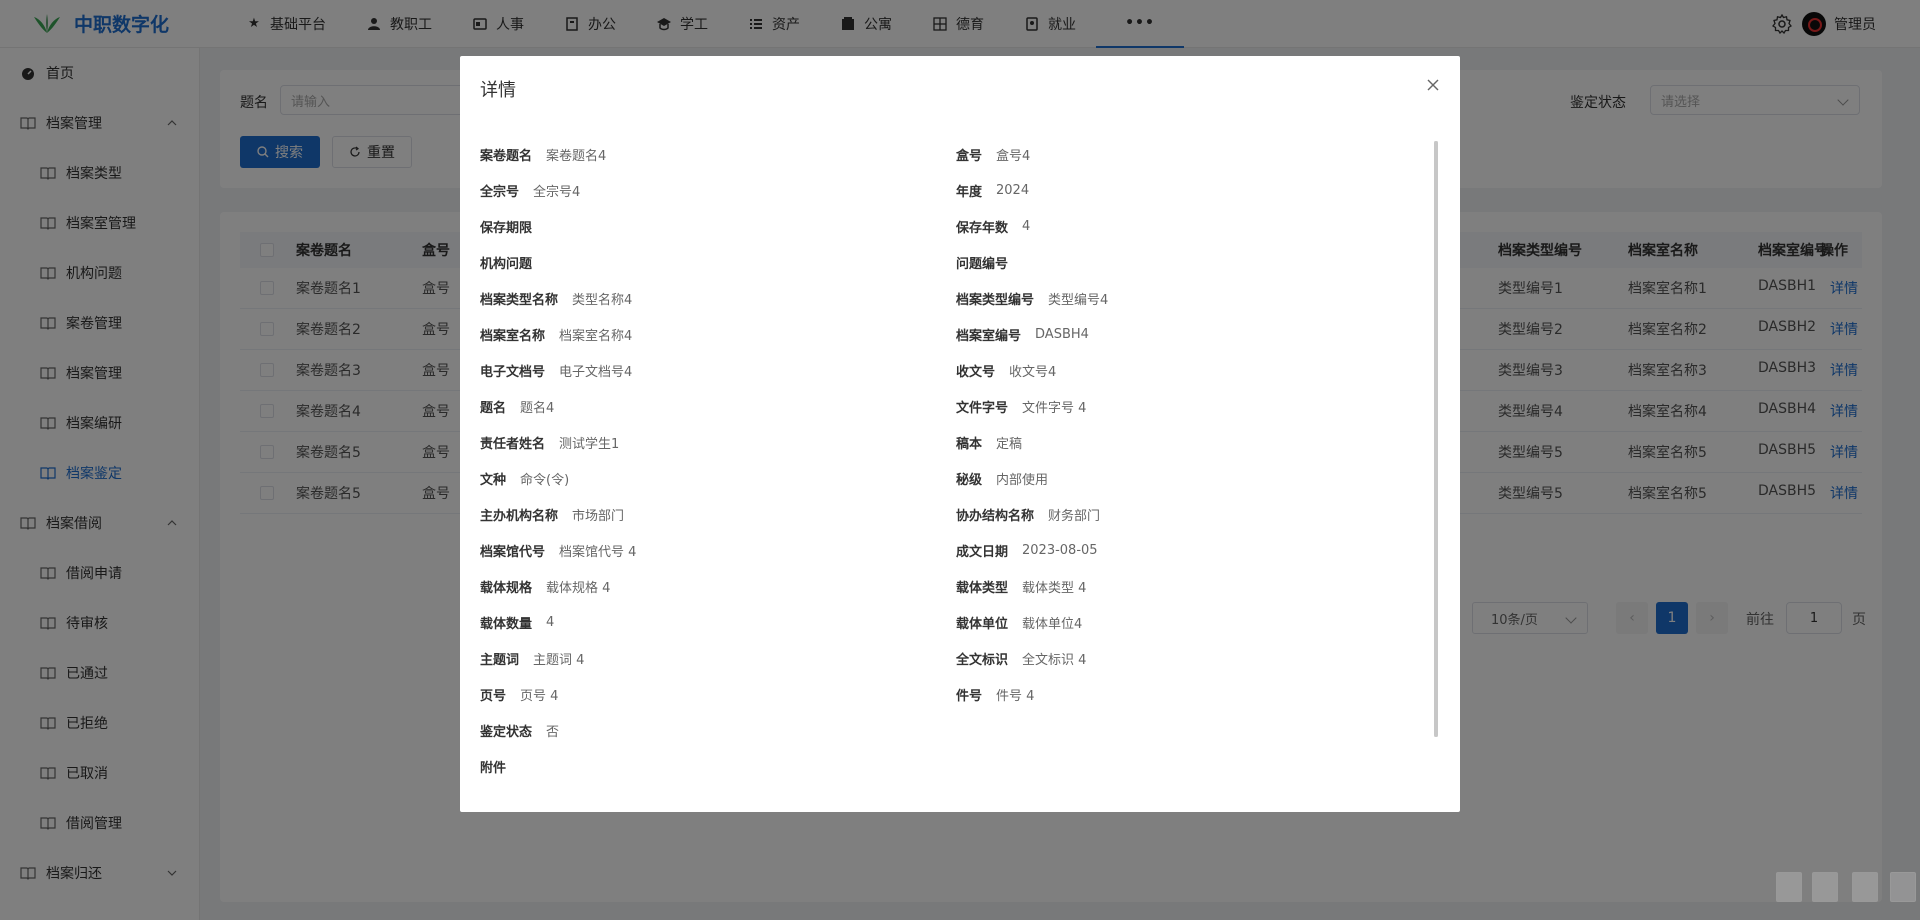  What do you see at coordinates (506, 264) in the screenshot?
I see `field-label: 机构问题` at bounding box center [506, 264].